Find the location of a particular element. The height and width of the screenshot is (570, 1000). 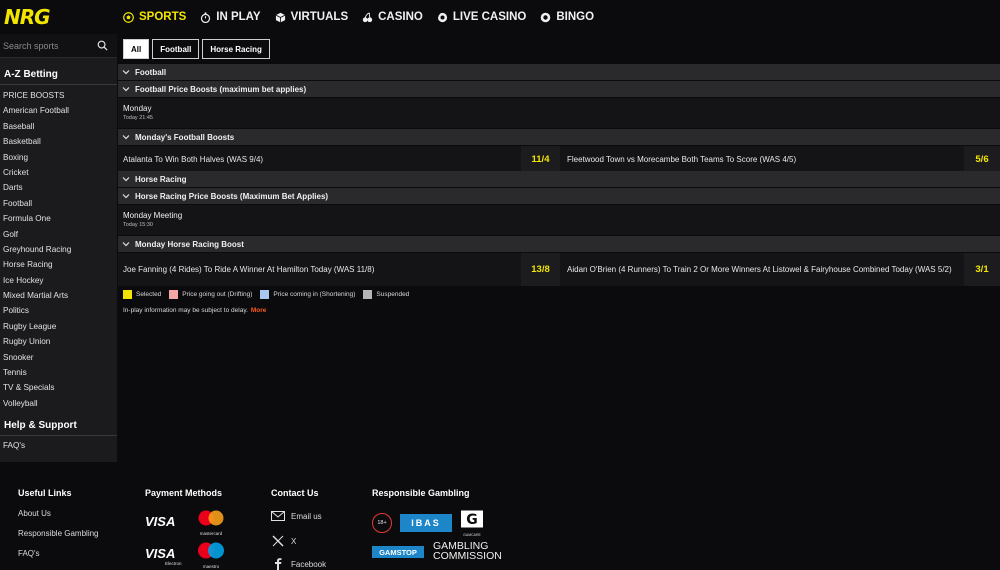

legend-item: Suspended is located at coordinates (386, 294).